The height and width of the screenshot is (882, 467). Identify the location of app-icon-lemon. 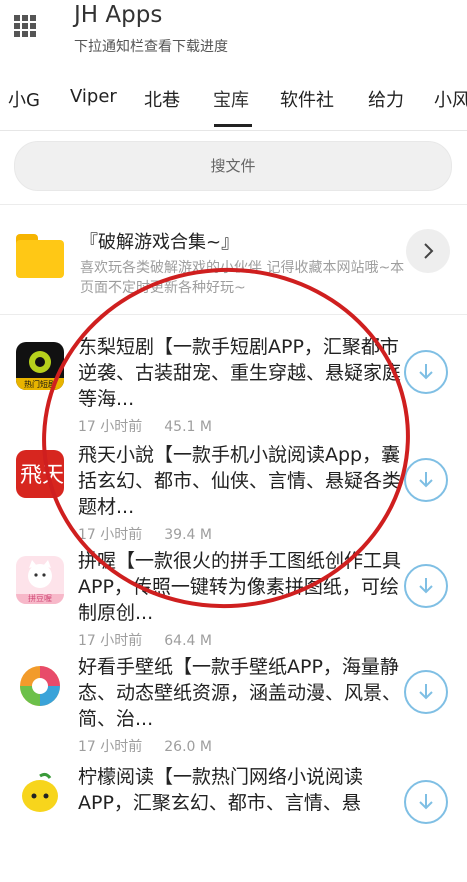
(40, 796).